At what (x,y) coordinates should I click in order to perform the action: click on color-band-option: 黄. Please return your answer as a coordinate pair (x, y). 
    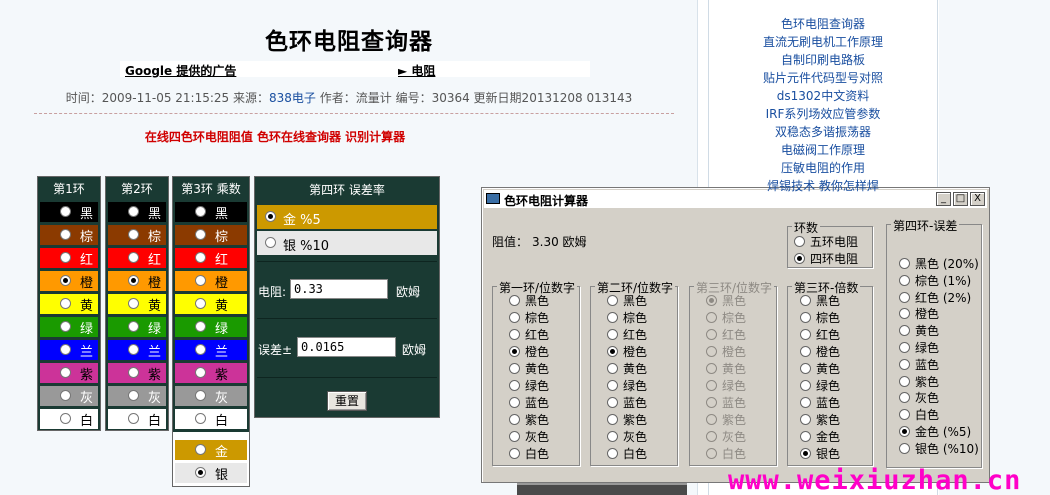
    Looking at the image, I should click on (69, 304).